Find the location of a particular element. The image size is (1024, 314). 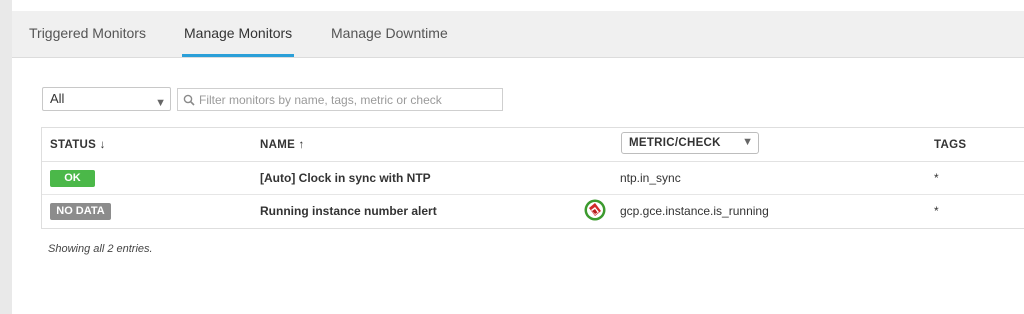

metric-value: gcp.gce.instance.is_running is located at coordinates (694, 211).